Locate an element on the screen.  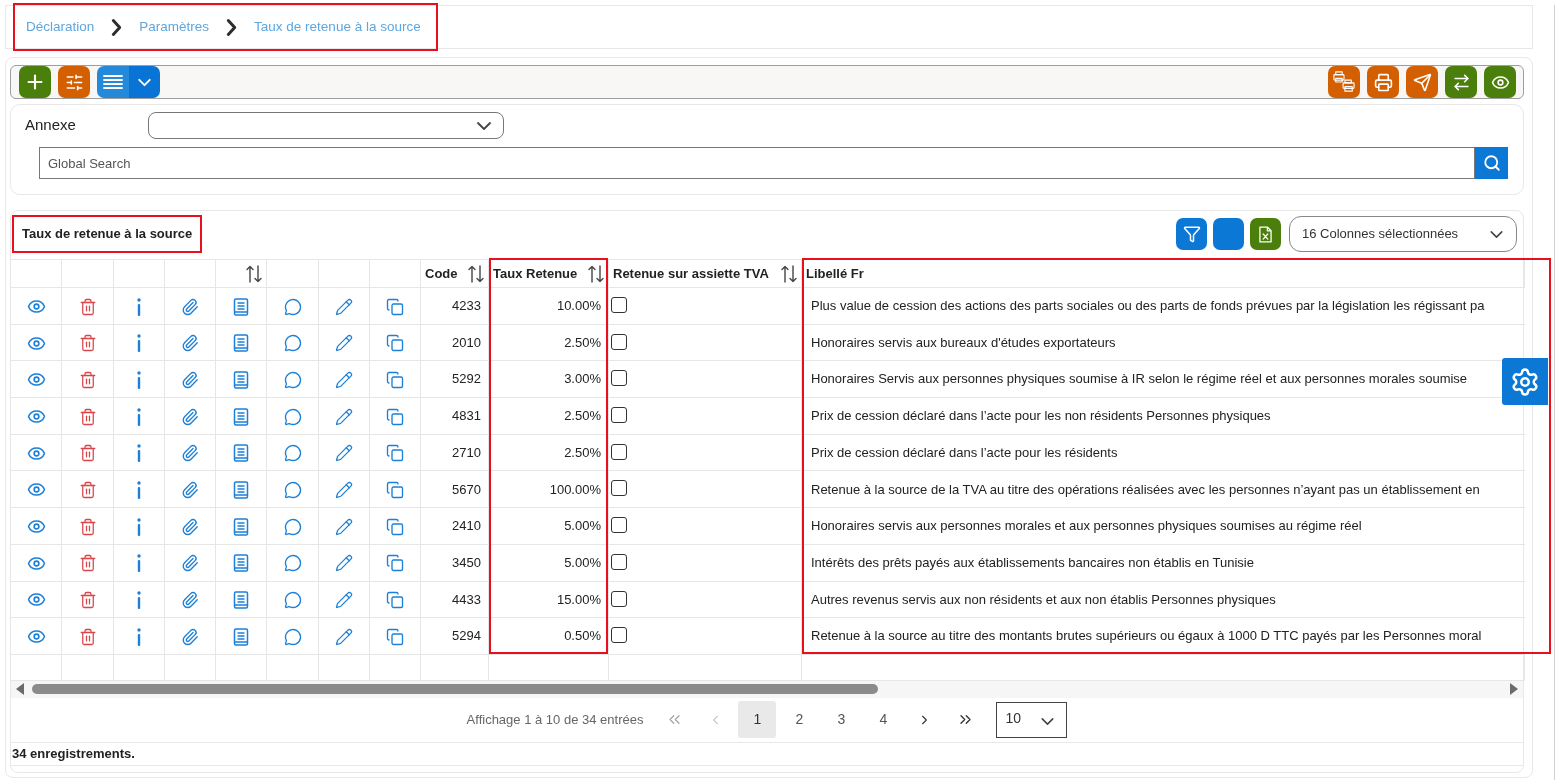
scrollbar-thumb is located at coordinates (455, 689).